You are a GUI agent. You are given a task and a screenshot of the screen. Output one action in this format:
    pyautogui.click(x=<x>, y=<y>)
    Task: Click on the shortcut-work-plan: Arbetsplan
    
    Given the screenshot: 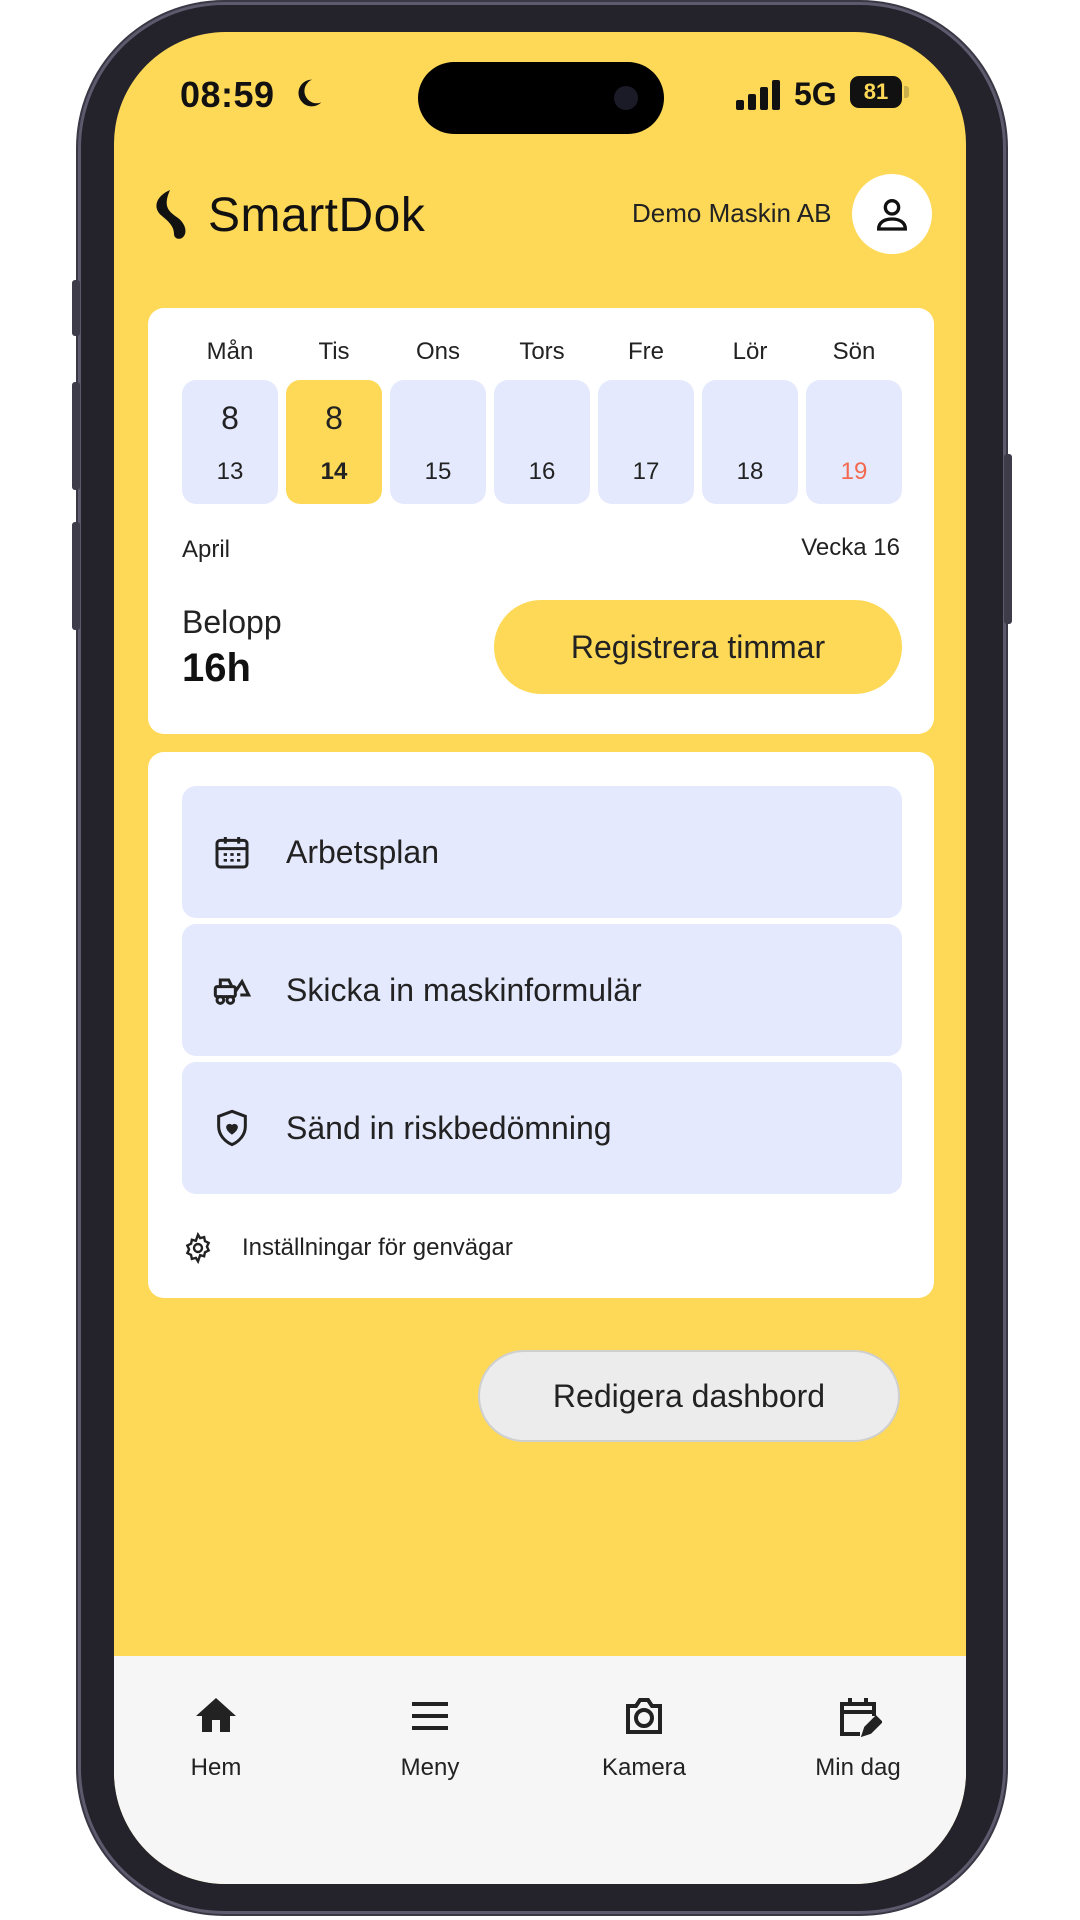 What is the action you would take?
    pyautogui.click(x=542, y=852)
    